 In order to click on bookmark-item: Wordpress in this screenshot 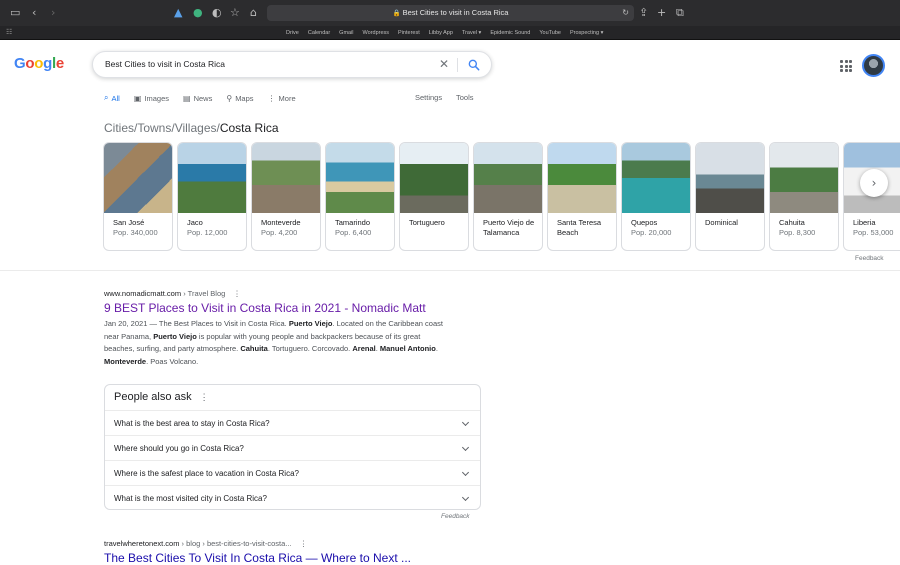, I will do `click(376, 33)`.